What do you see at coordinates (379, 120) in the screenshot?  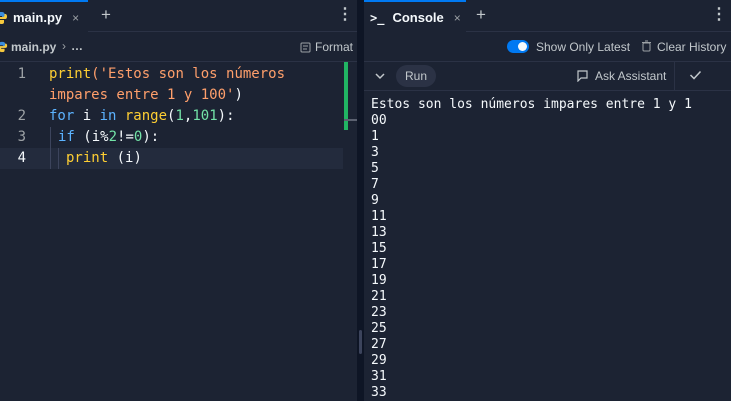 I see `output-line: 00` at bounding box center [379, 120].